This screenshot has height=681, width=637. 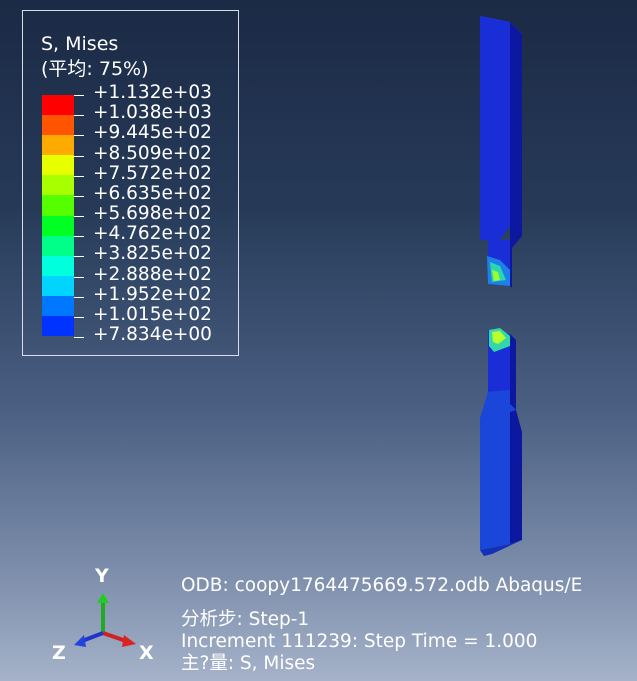 I want to click on increment-info: Increment 111239: Step Time = 1.000, so click(x=359, y=641).